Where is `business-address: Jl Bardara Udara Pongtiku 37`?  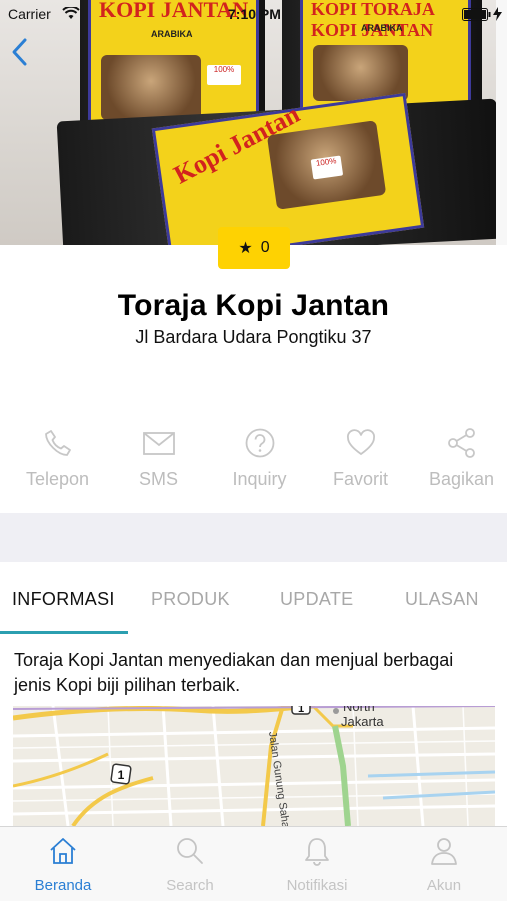
business-address: Jl Bardara Udara Pongtiku 37 is located at coordinates (253, 337).